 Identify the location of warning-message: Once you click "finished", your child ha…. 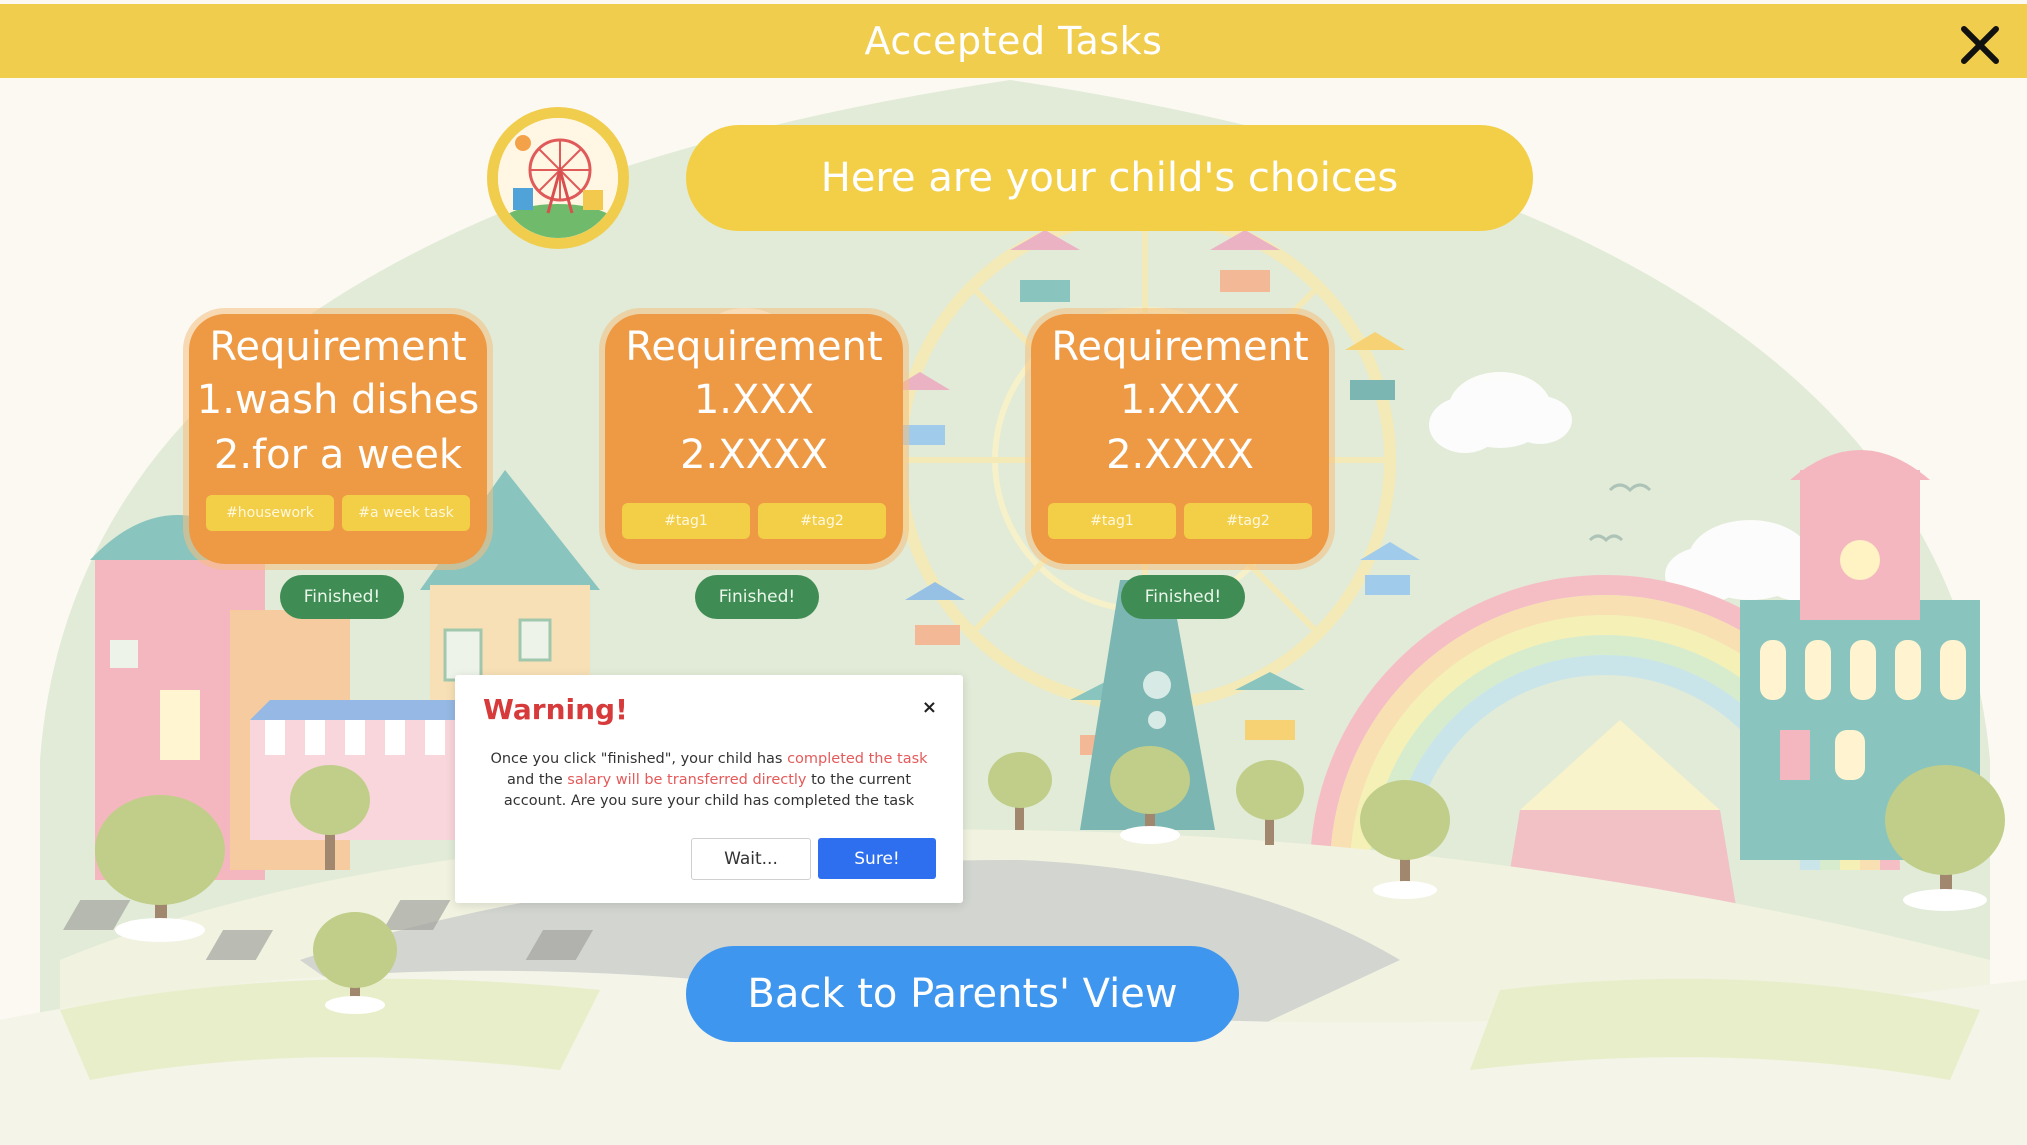
(709, 780).